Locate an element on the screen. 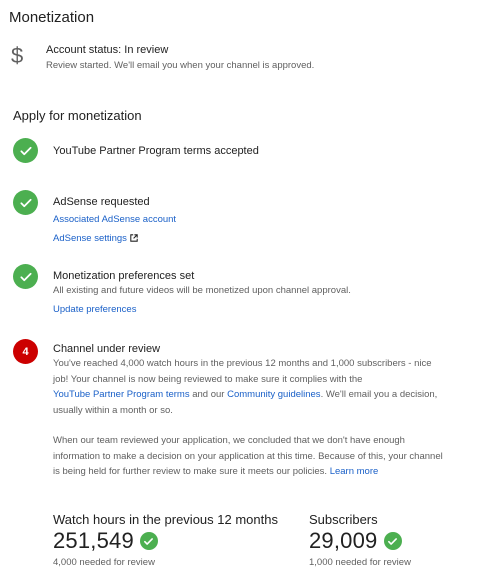 This screenshot has width=486, height=573. step-title: Monetization preferences set is located at coordinates (124, 276).